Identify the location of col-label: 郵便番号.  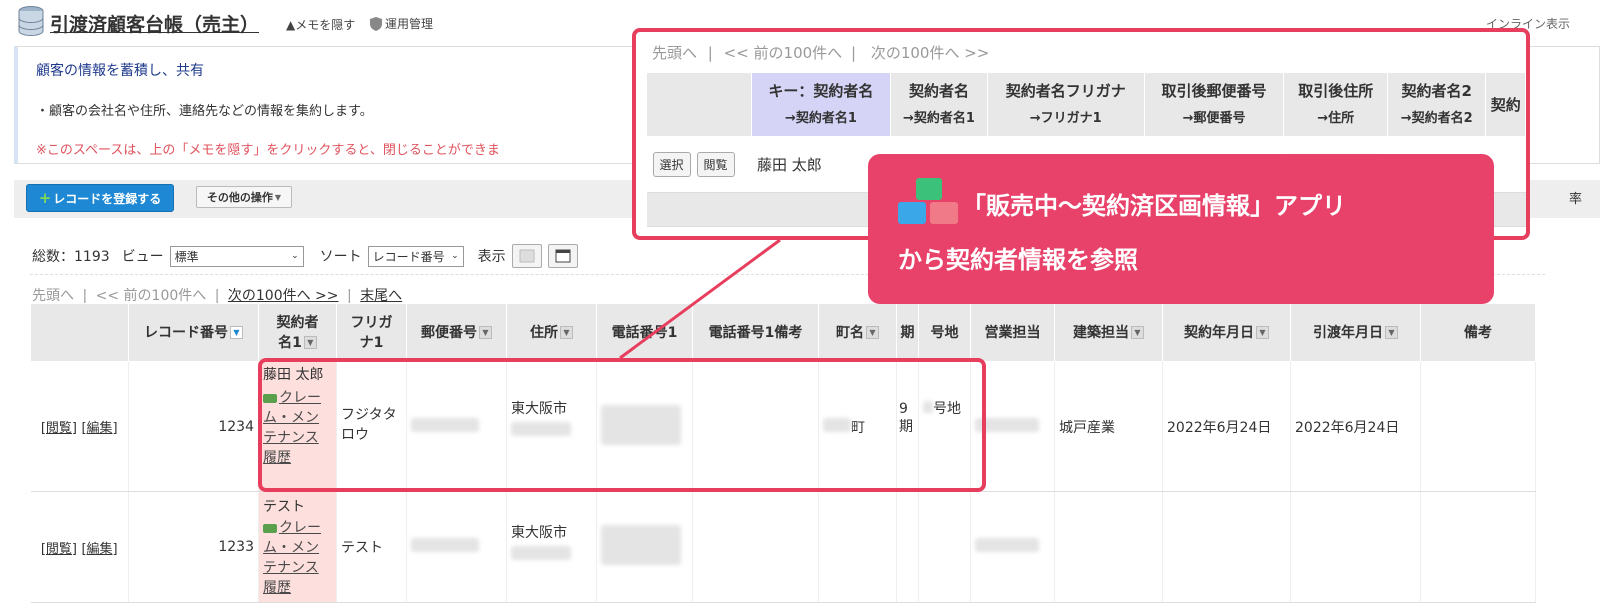
(449, 332).